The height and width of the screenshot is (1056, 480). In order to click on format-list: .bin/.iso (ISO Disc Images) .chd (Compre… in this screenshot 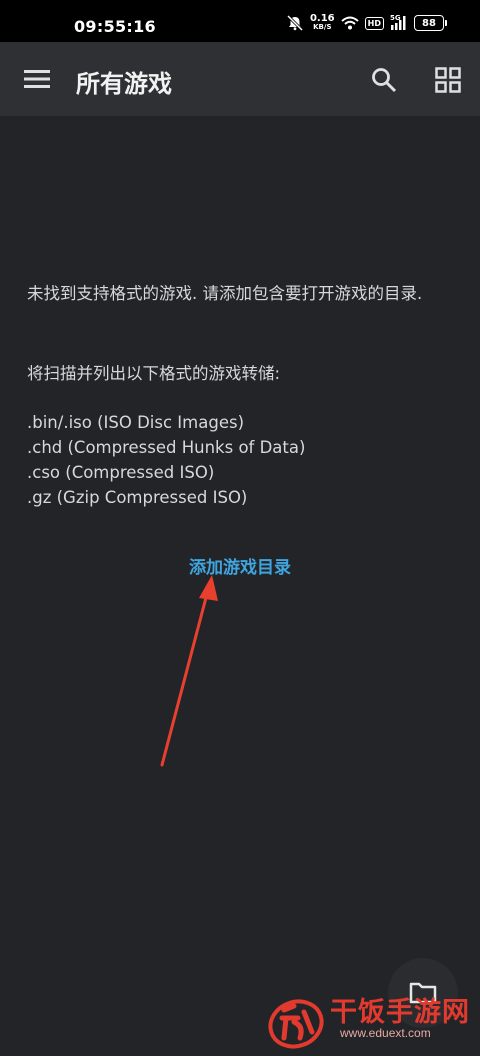, I will do `click(166, 460)`.